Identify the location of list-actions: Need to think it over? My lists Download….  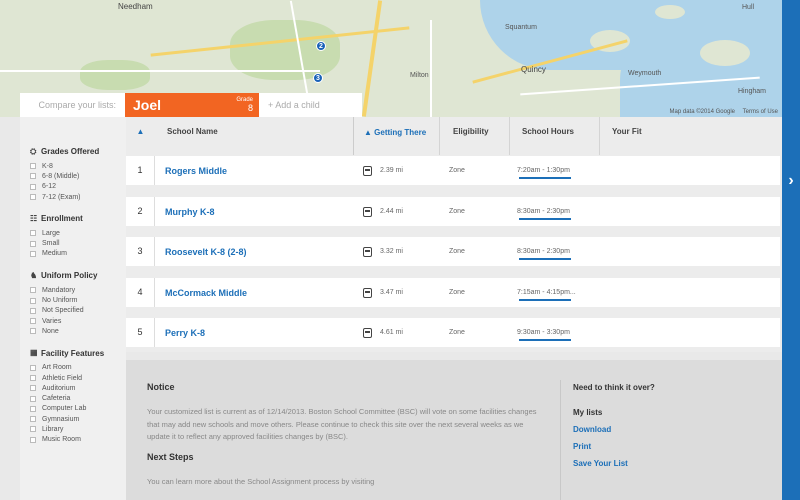
(618, 429).